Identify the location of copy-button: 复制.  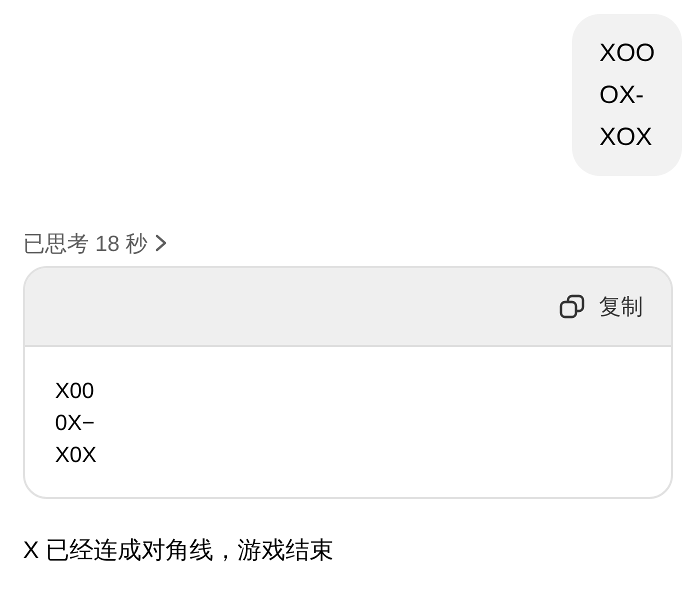
(601, 306).